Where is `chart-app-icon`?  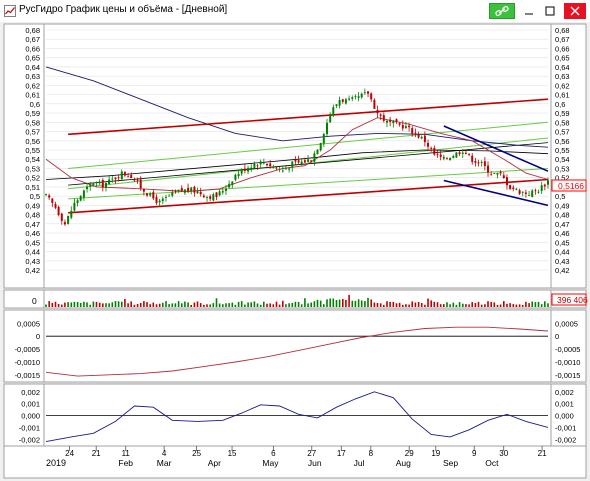 chart-app-icon is located at coordinates (10, 11).